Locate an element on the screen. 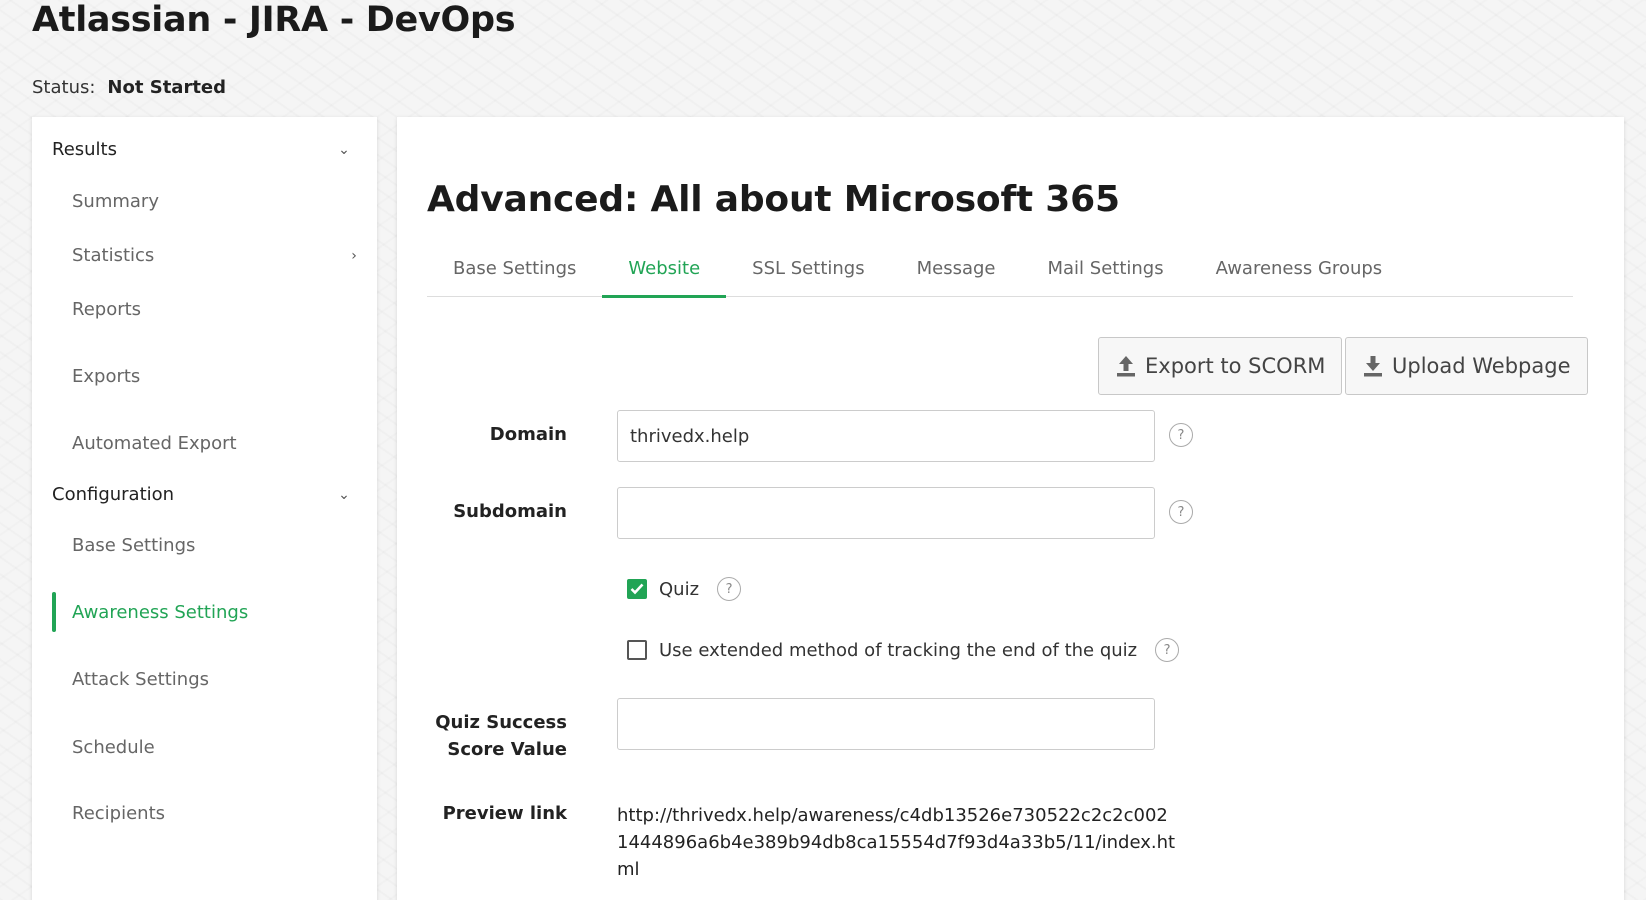 This screenshot has height=900, width=1646. extended-tracking-checkbox is located at coordinates (637, 650).